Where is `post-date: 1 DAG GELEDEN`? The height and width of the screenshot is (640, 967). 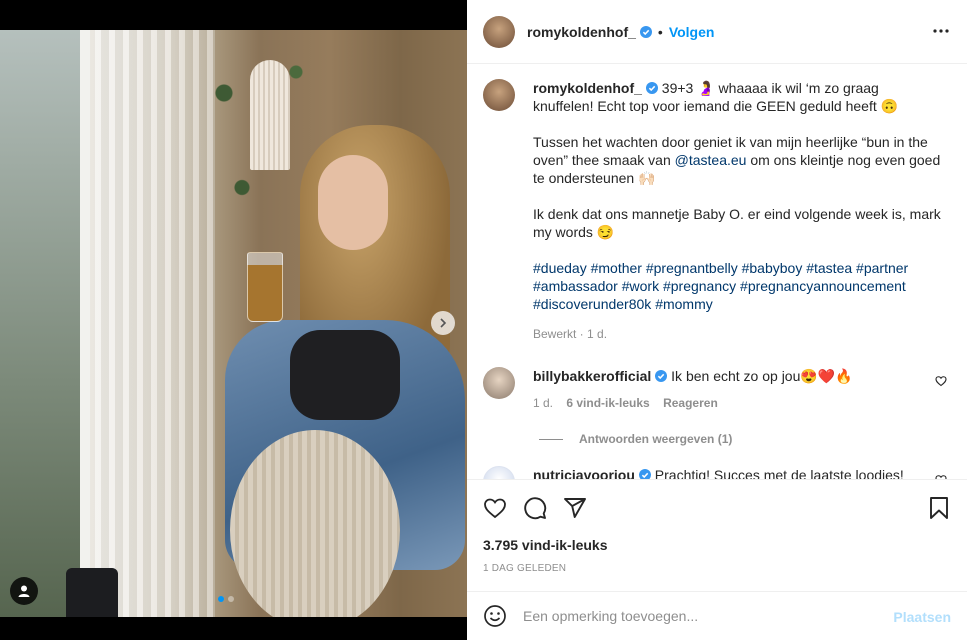 post-date: 1 DAG GELEDEN is located at coordinates (524, 568).